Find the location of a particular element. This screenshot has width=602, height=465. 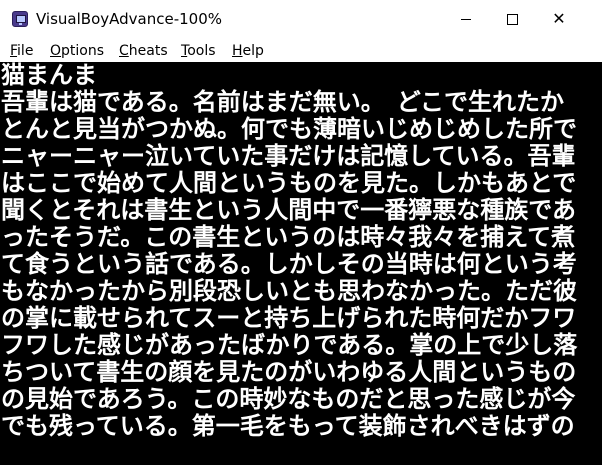

menu-file: File is located at coordinates (21, 51).